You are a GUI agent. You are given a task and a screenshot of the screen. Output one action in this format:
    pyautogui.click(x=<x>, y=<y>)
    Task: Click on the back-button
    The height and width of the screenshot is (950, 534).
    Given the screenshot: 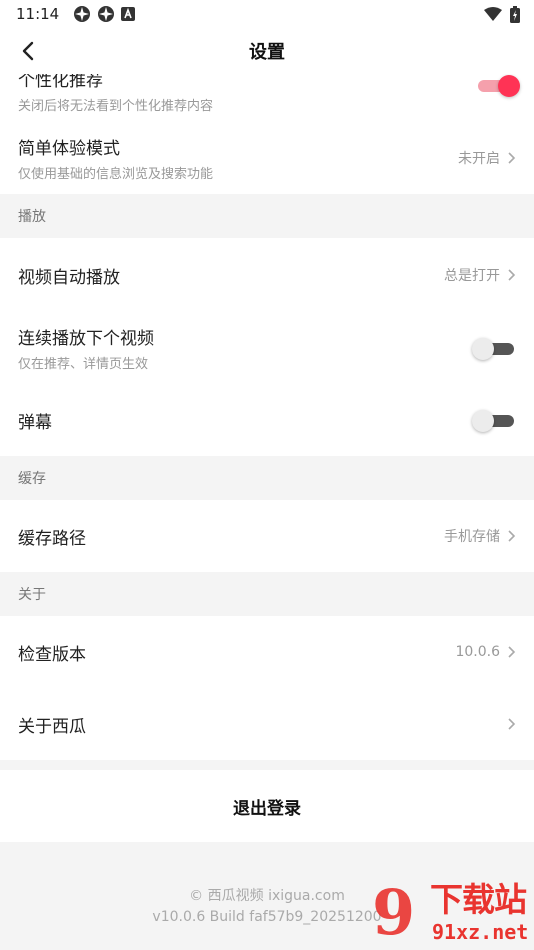 What is the action you would take?
    pyautogui.click(x=28, y=51)
    